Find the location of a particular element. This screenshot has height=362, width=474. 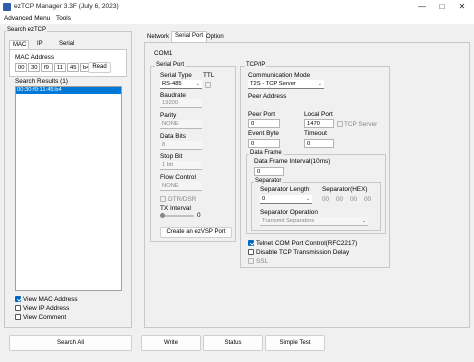

tab-mac-label: MAC is located at coordinates (20, 45).